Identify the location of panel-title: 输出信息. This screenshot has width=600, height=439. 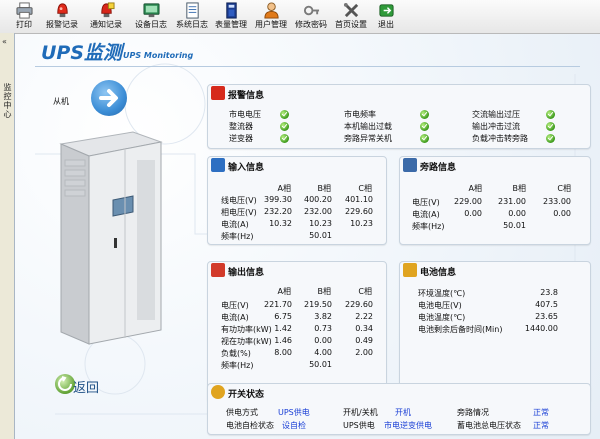
(246, 273).